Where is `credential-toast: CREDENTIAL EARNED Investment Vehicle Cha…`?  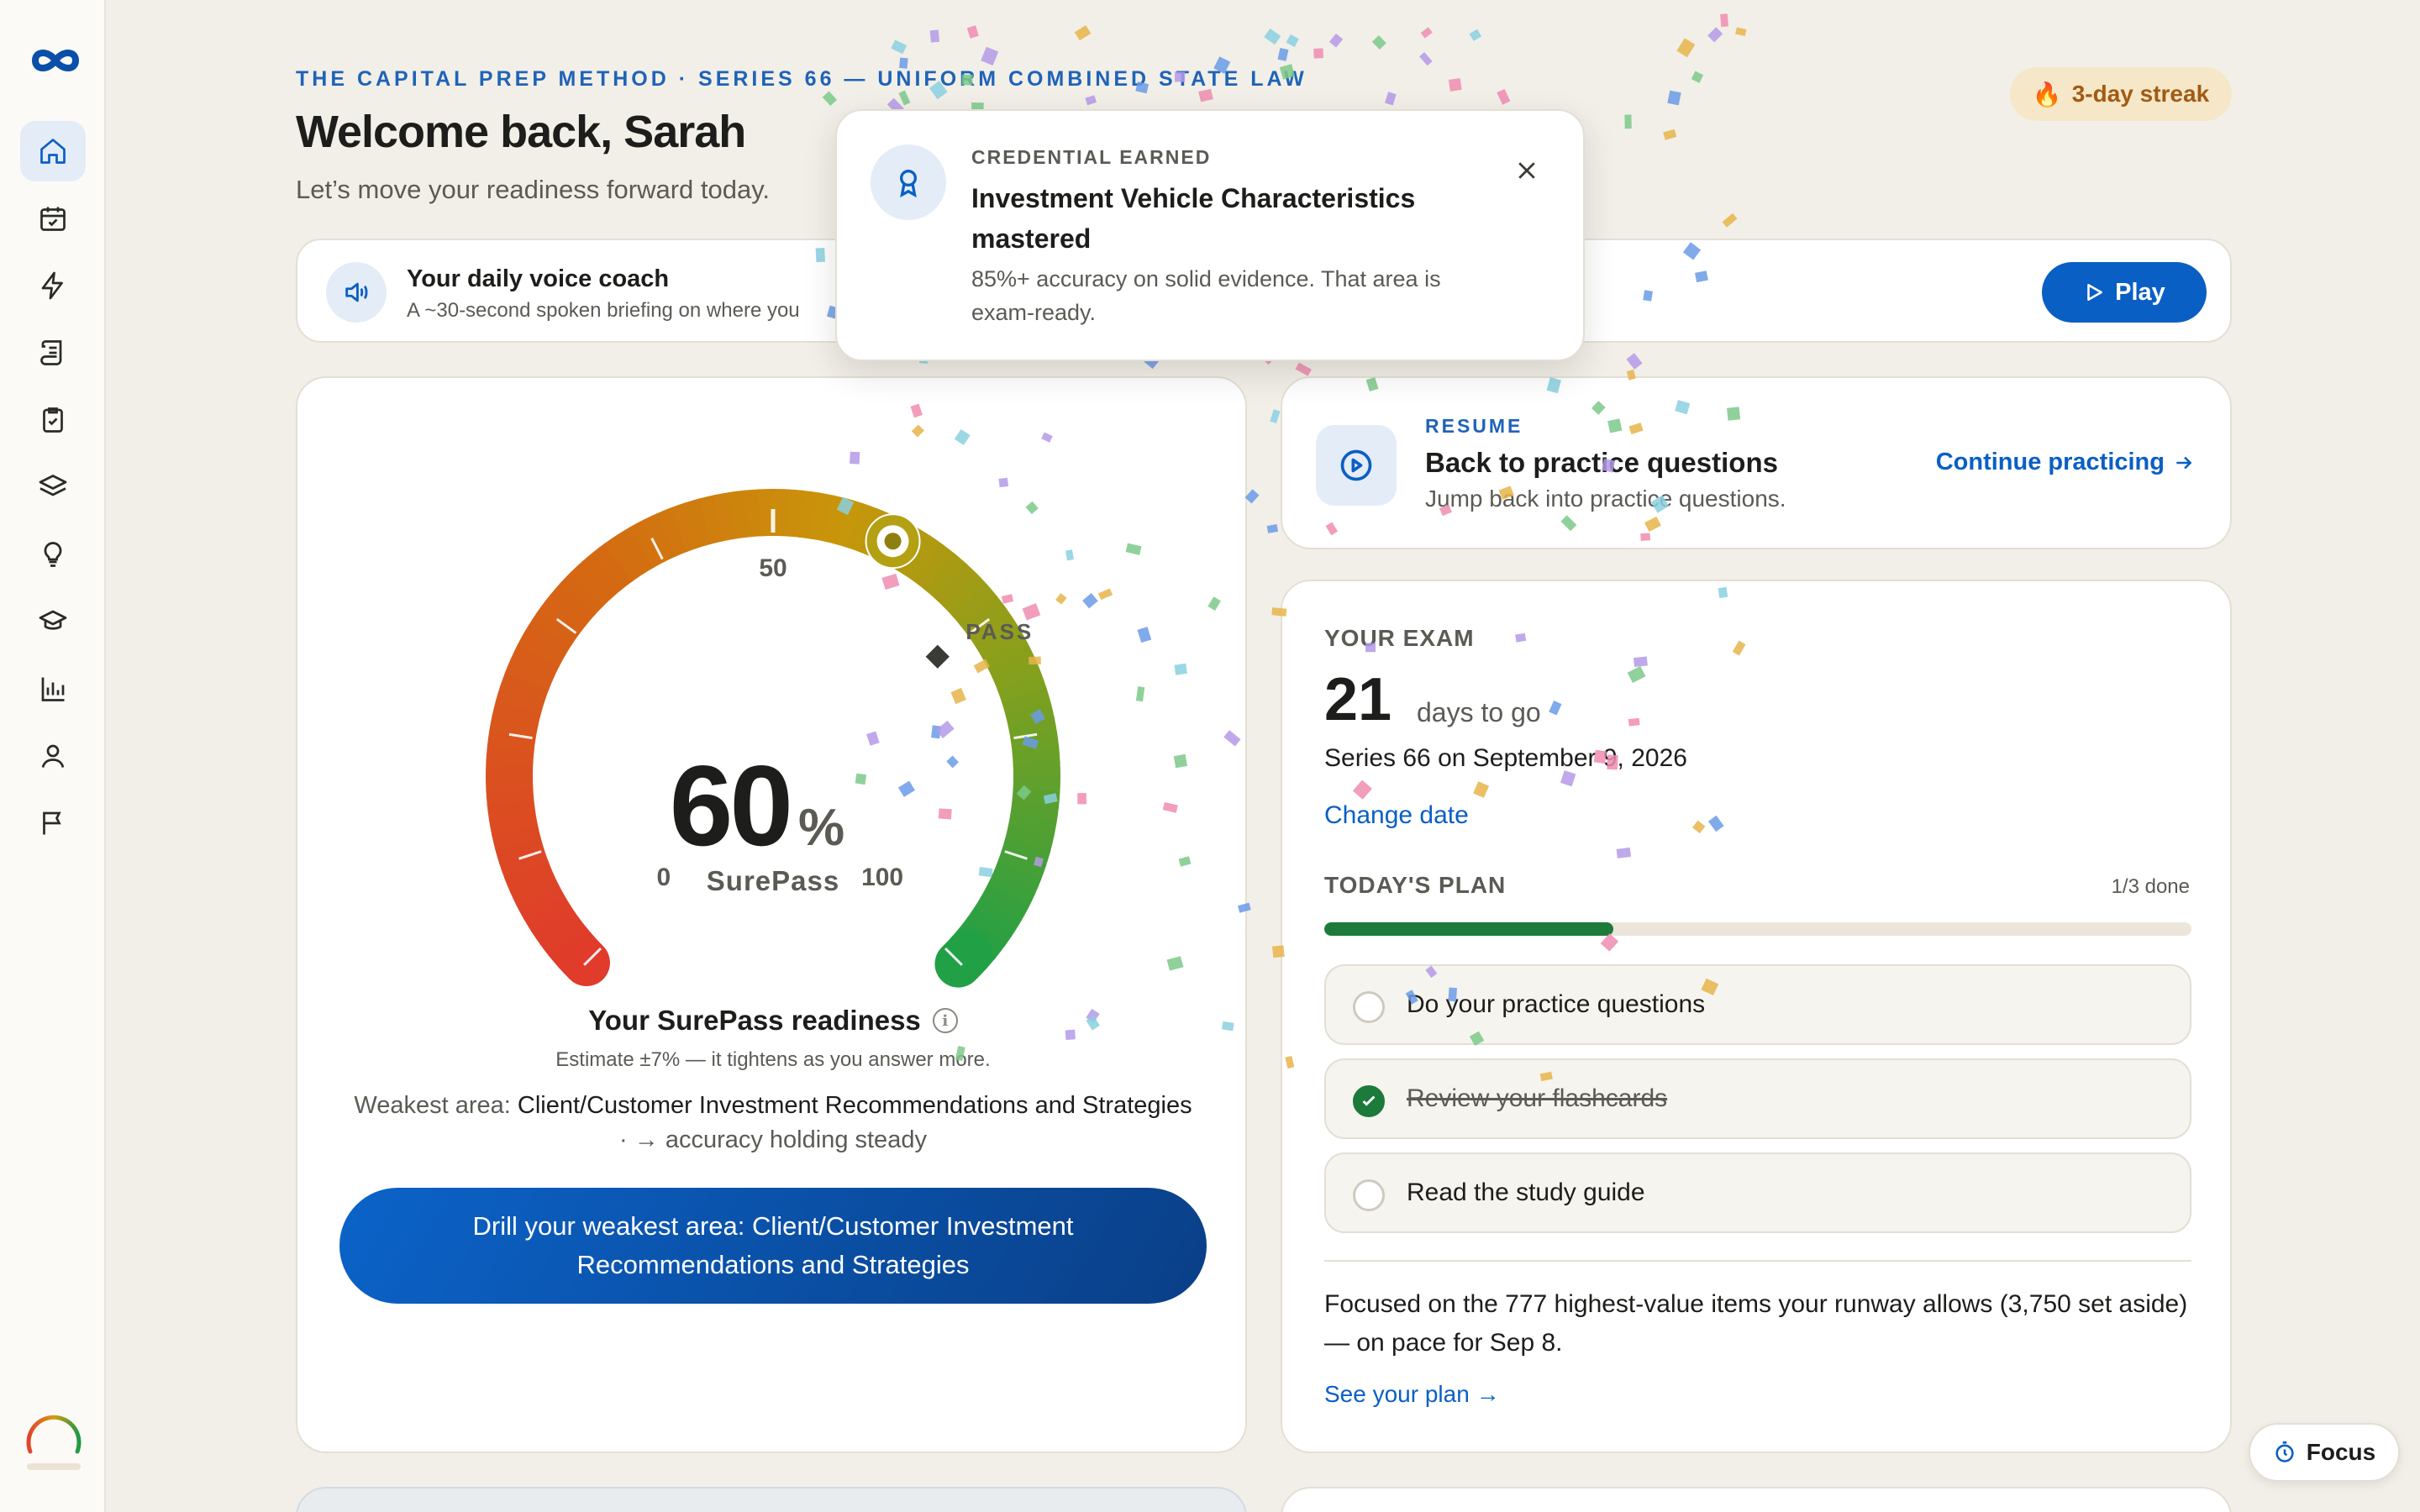 credential-toast: CREDENTIAL EARNED Investment Vehicle Cha… is located at coordinates (1210, 235).